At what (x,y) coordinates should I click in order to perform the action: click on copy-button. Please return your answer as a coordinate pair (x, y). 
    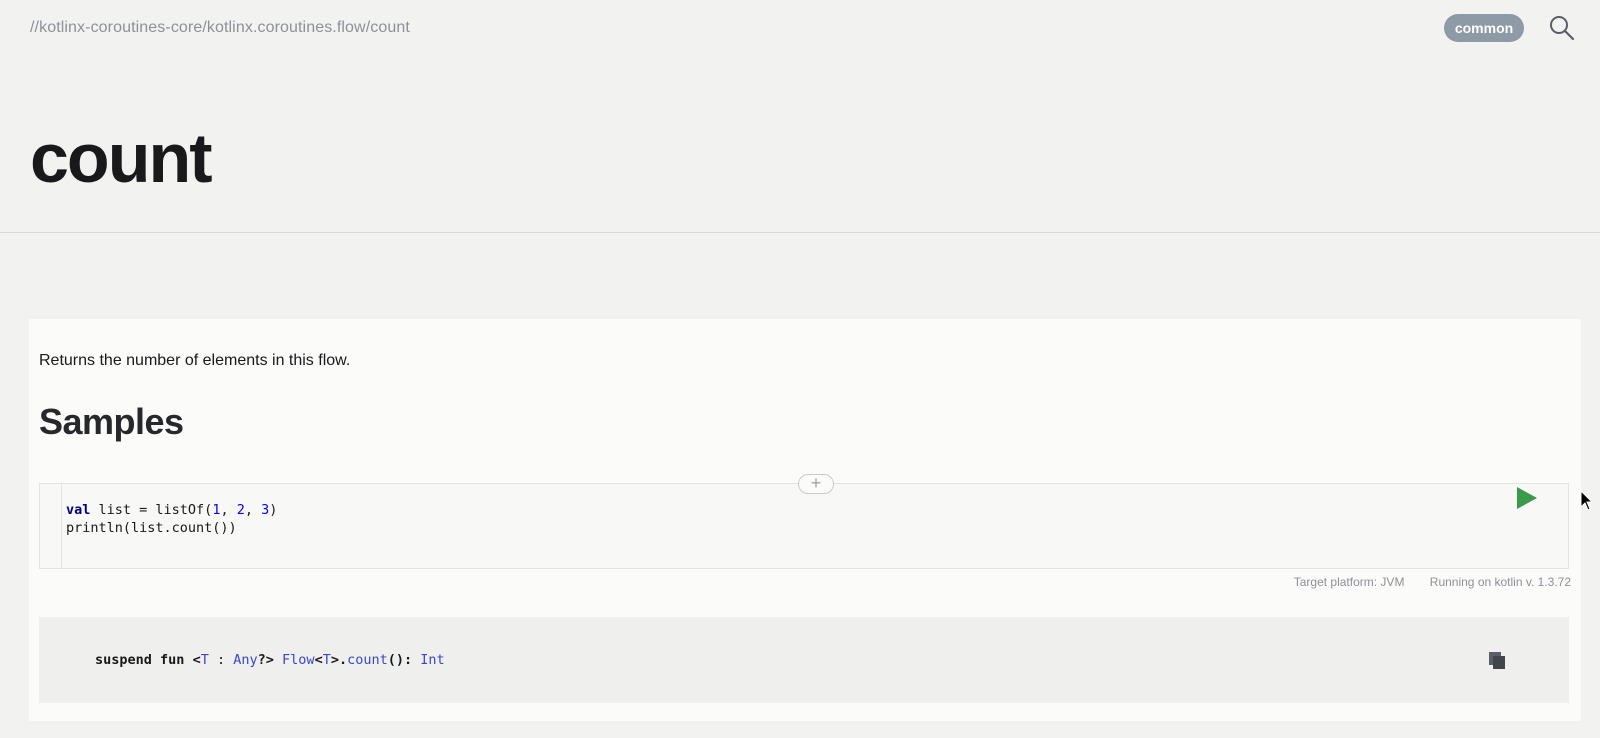
    Looking at the image, I should click on (1497, 660).